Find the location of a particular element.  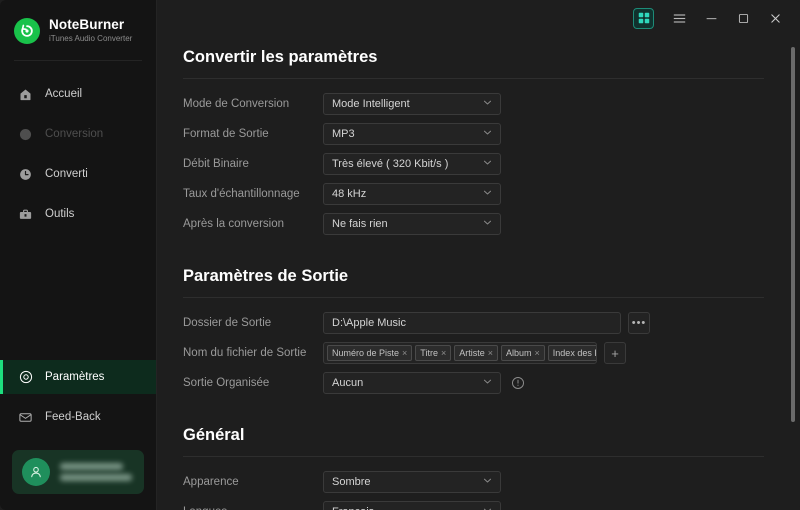

tag-label: Titre is located at coordinates (429, 353).